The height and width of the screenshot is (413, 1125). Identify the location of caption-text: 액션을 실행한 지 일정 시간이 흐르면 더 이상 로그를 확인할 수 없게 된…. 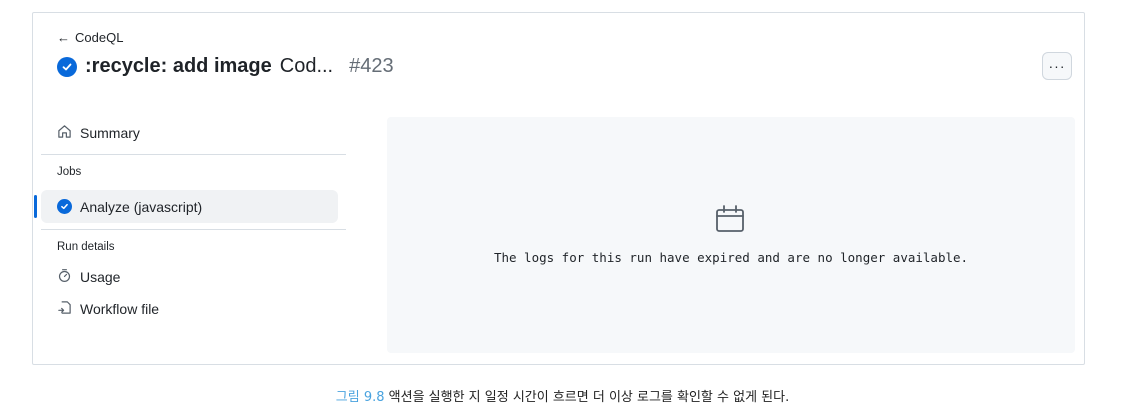
(589, 397).